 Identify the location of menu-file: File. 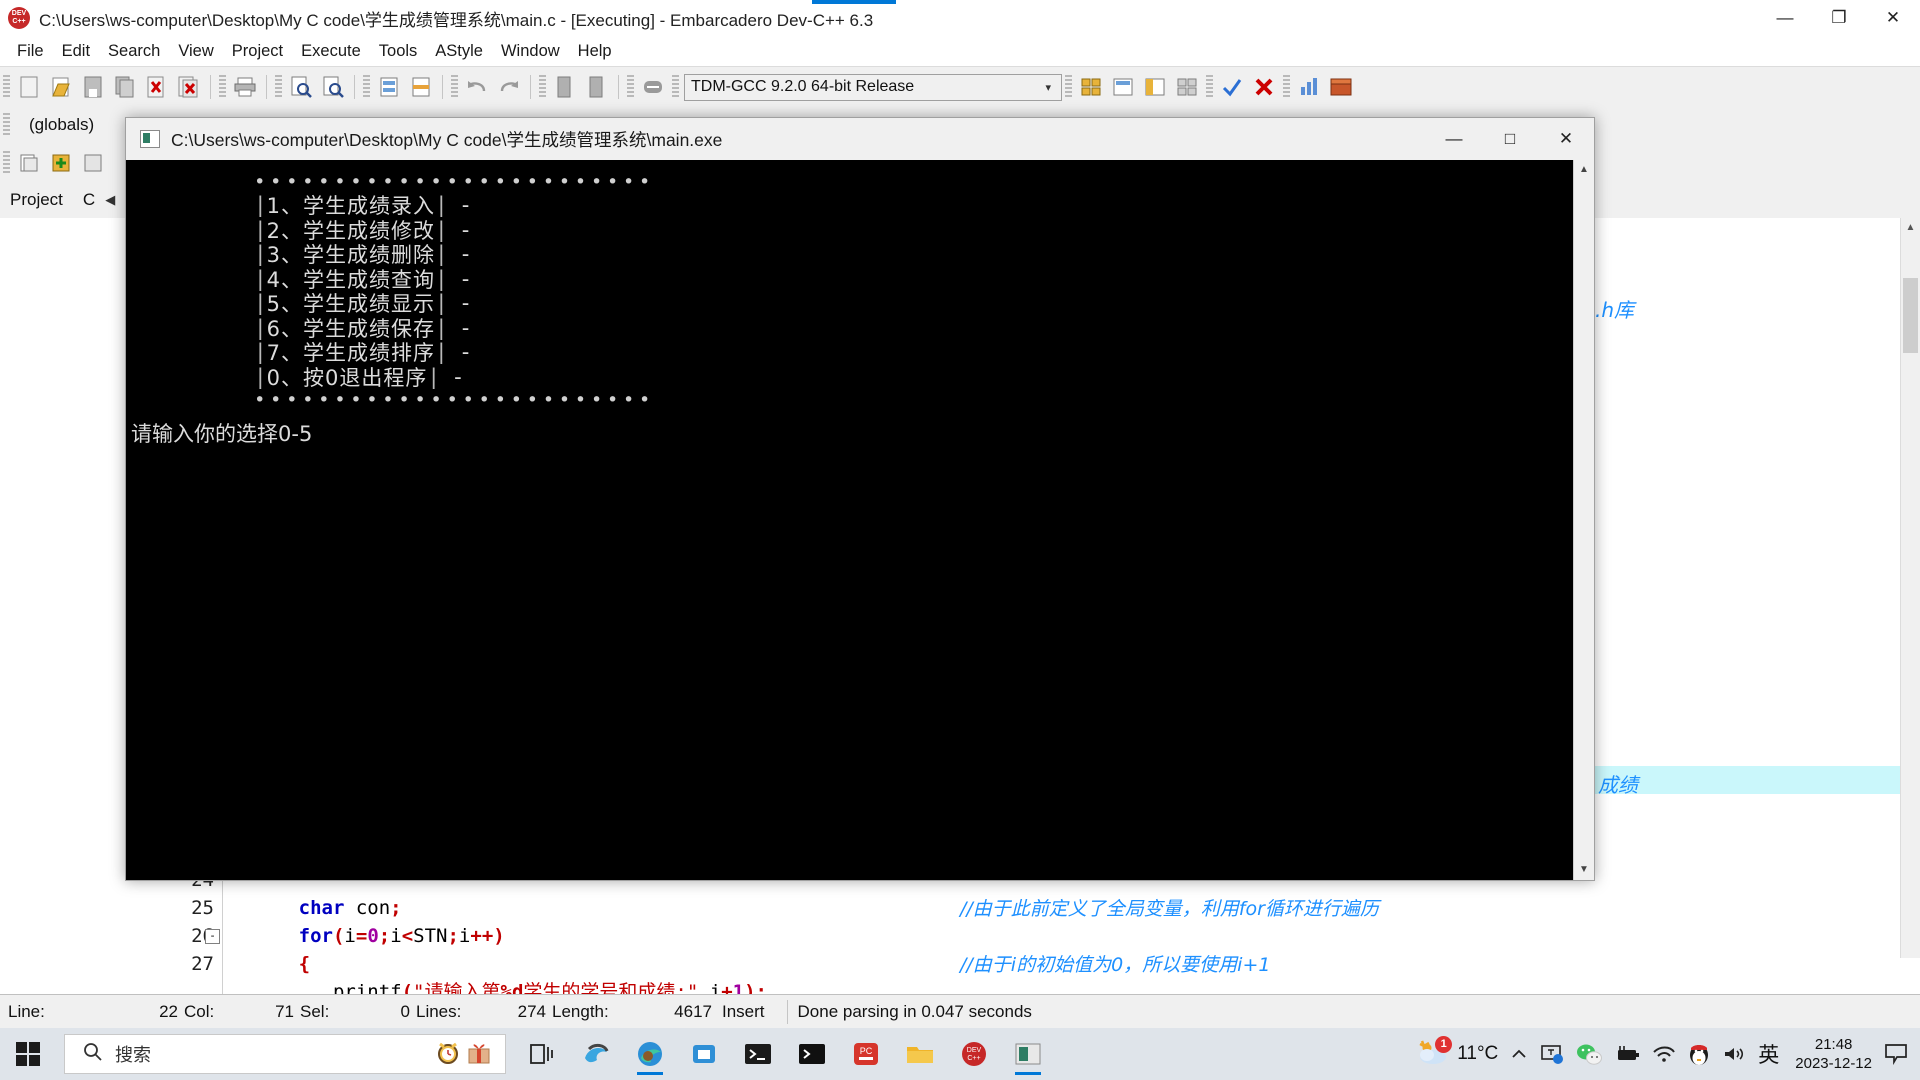
(30, 51).